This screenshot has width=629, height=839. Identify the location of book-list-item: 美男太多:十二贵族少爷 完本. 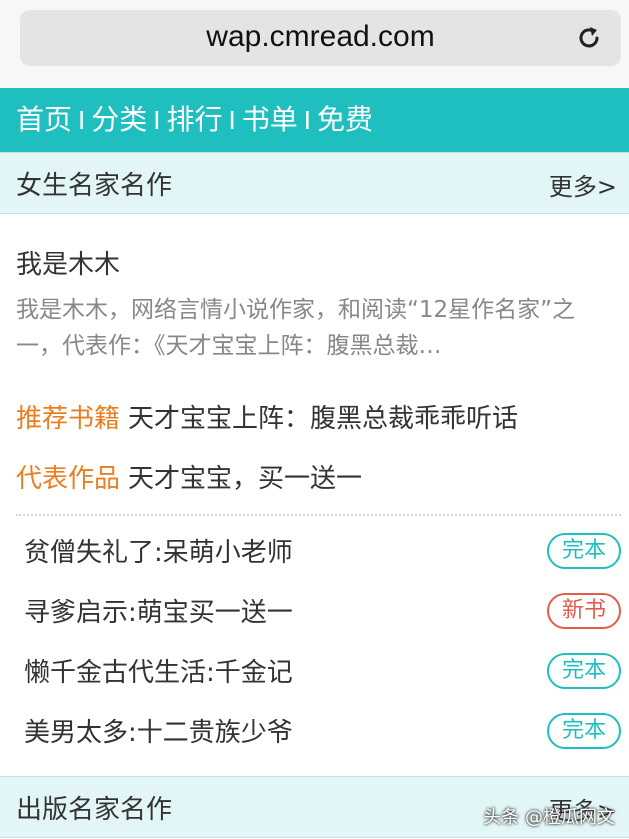
(314, 730).